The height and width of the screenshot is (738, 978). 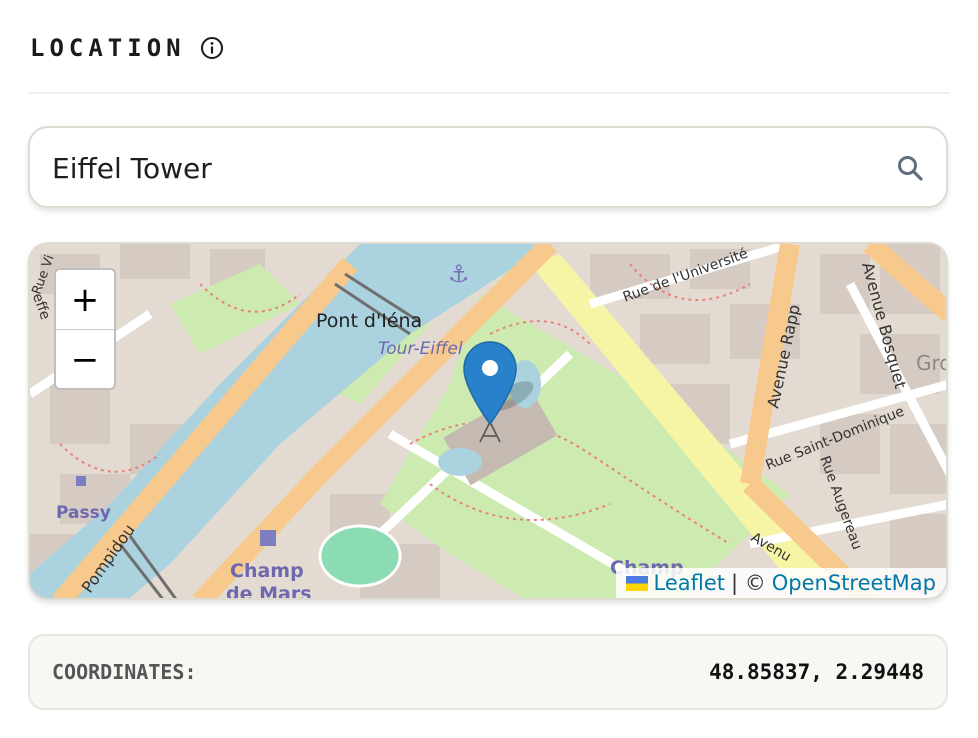 I want to click on search-button, so click(x=910, y=168).